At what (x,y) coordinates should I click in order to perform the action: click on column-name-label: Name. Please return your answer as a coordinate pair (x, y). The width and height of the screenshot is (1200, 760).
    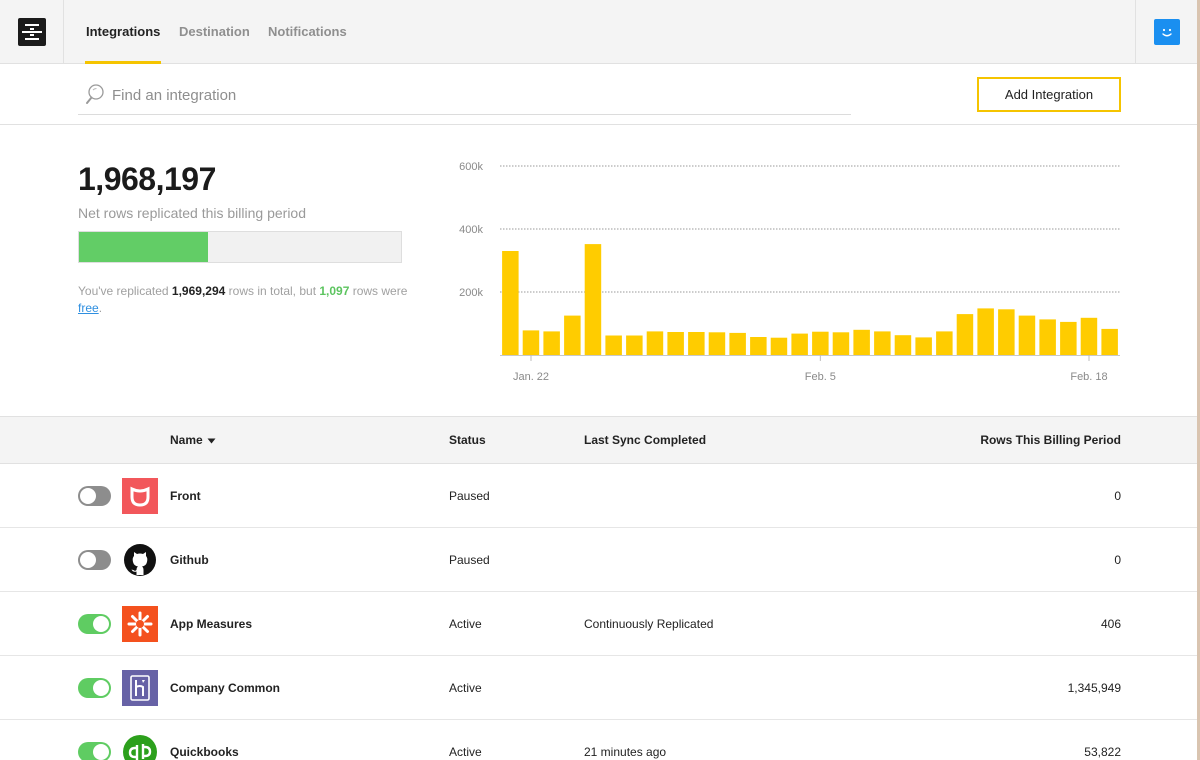
    Looking at the image, I should click on (186, 440).